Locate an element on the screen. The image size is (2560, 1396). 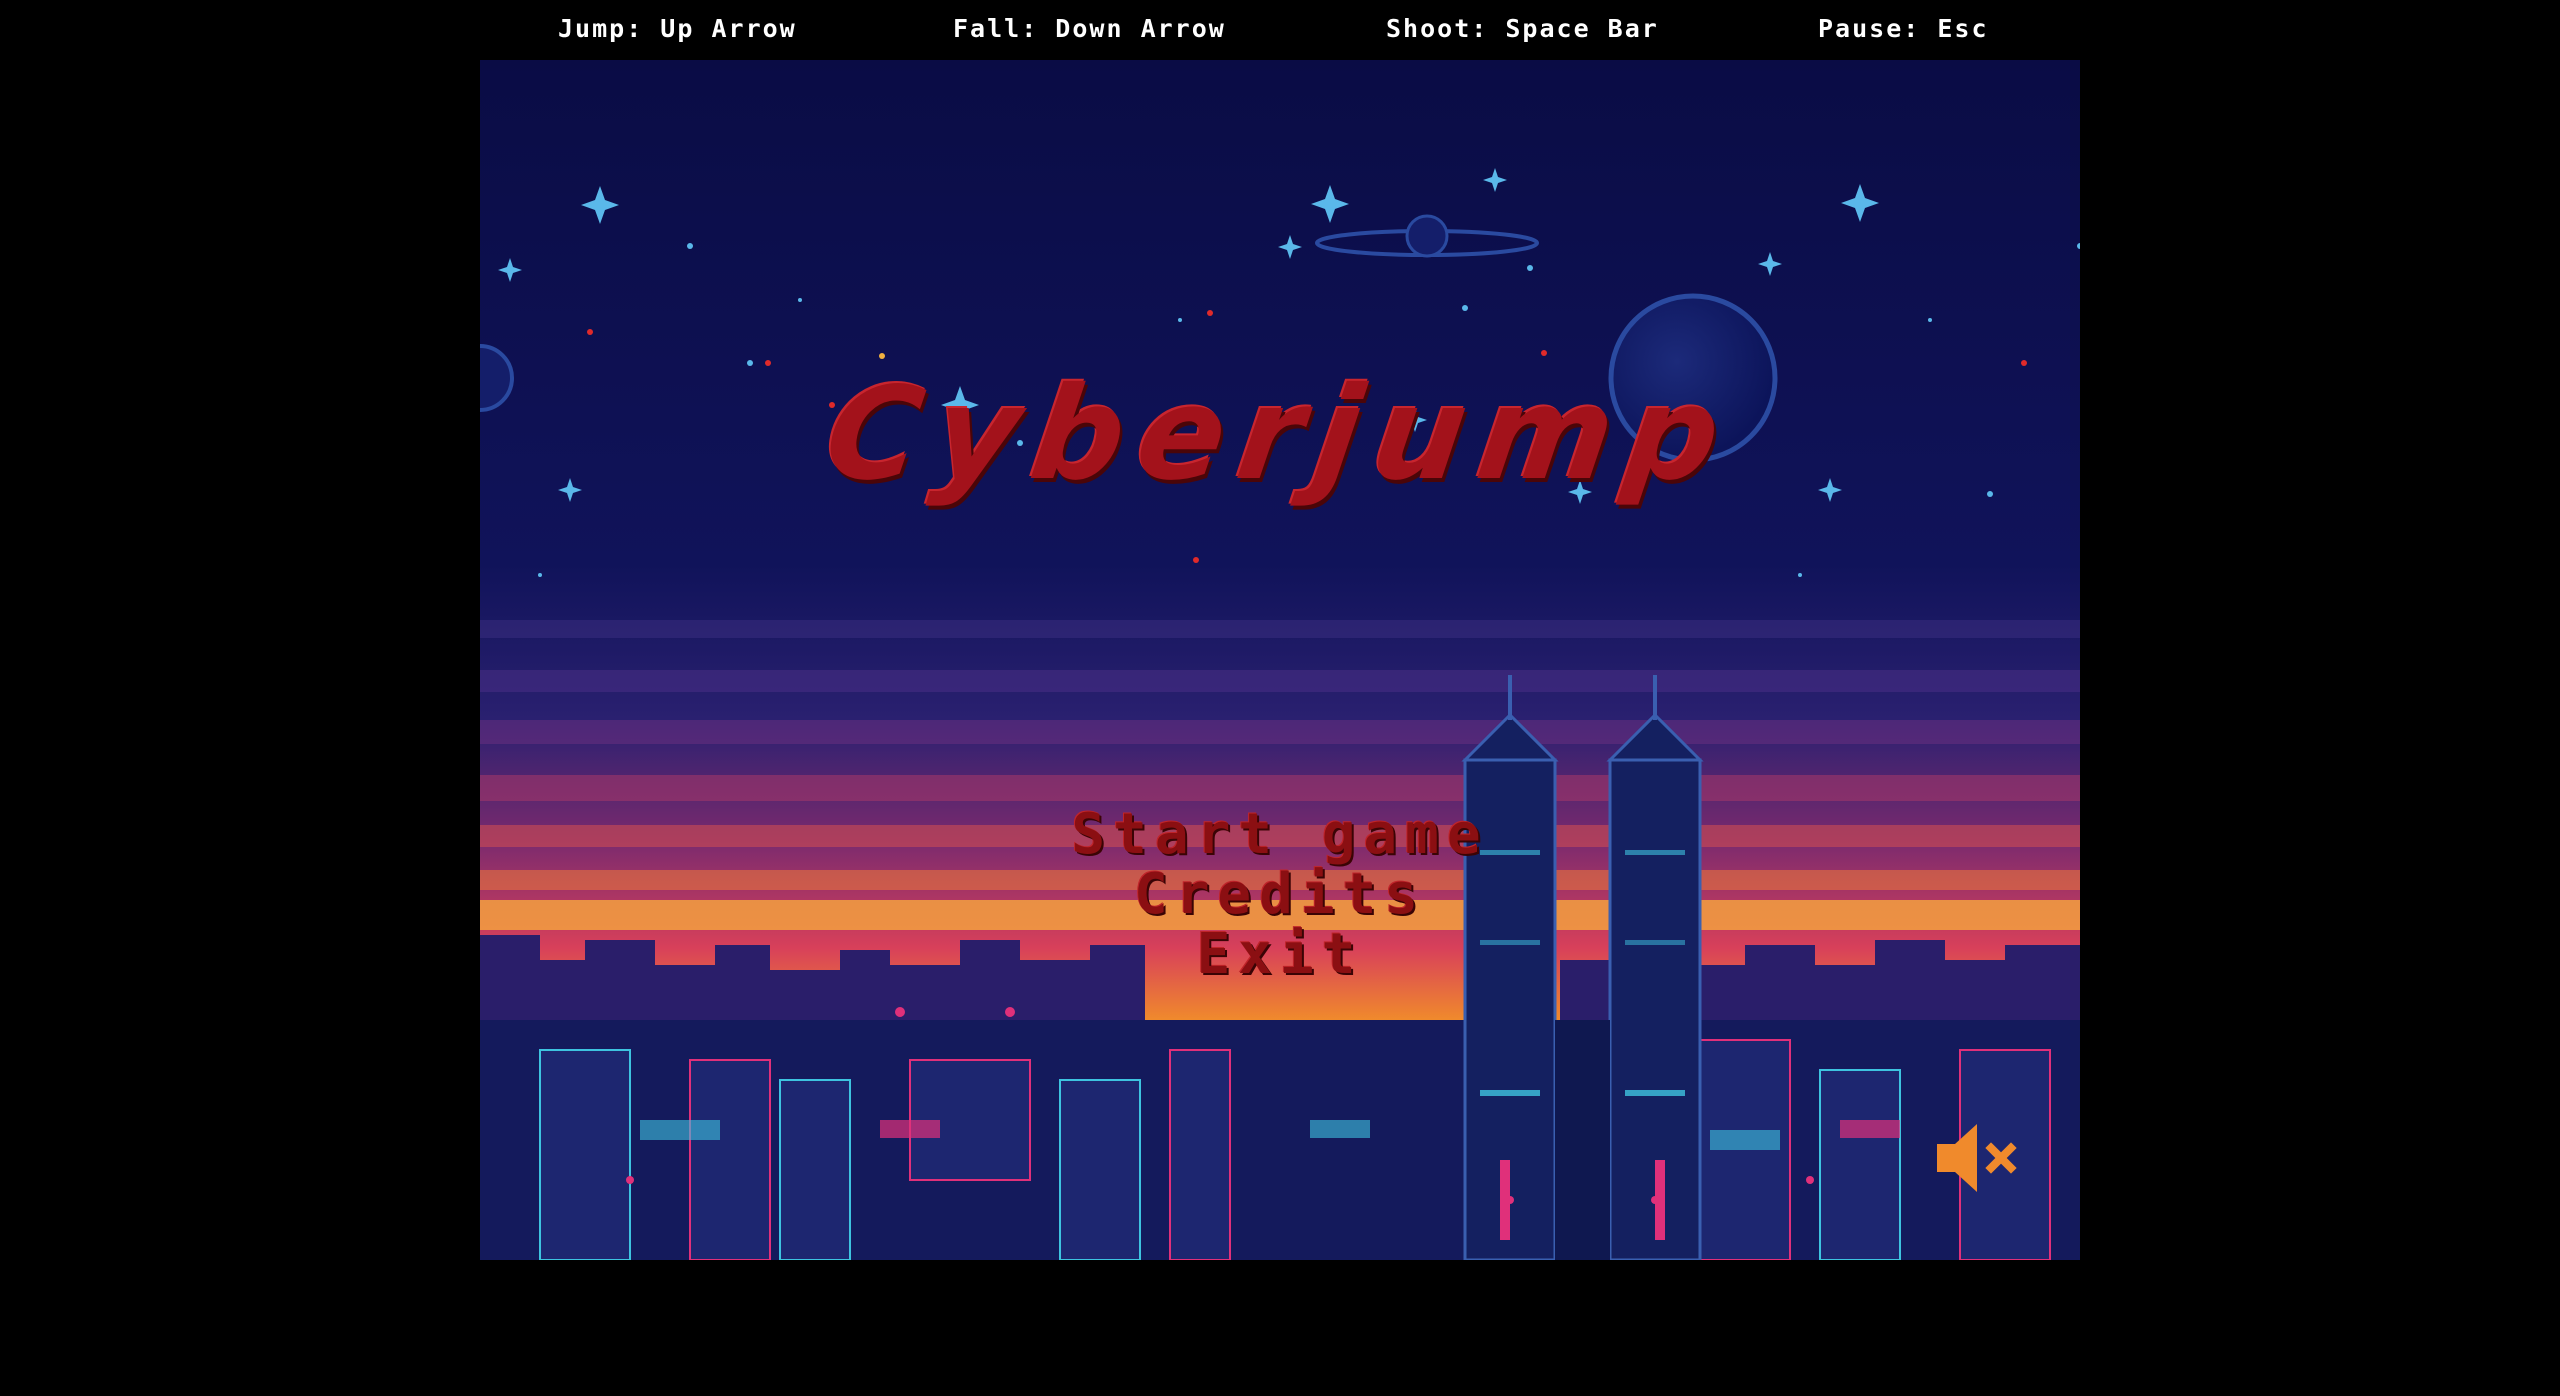
near-buildings is located at coordinates (1280, 1140).